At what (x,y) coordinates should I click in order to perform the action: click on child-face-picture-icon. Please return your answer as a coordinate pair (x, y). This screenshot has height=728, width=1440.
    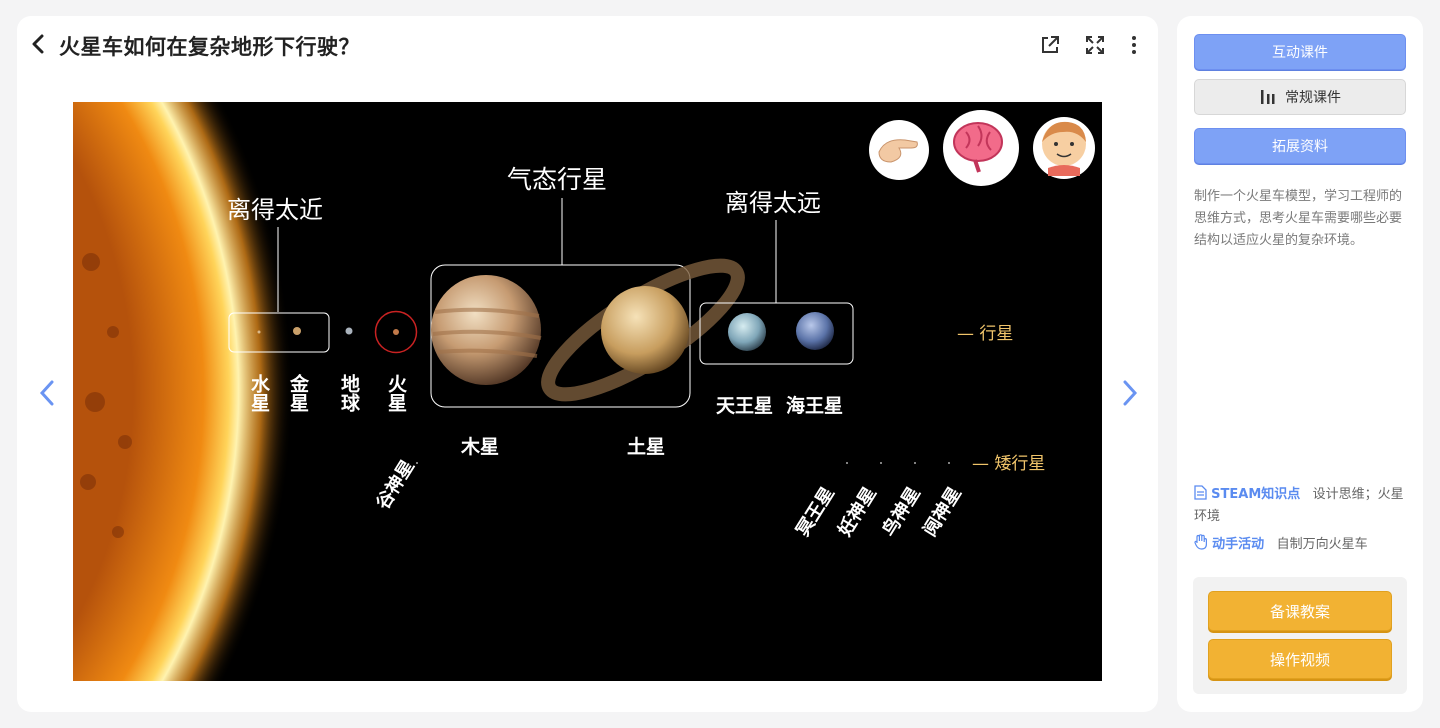
    Looking at the image, I should click on (1064, 148).